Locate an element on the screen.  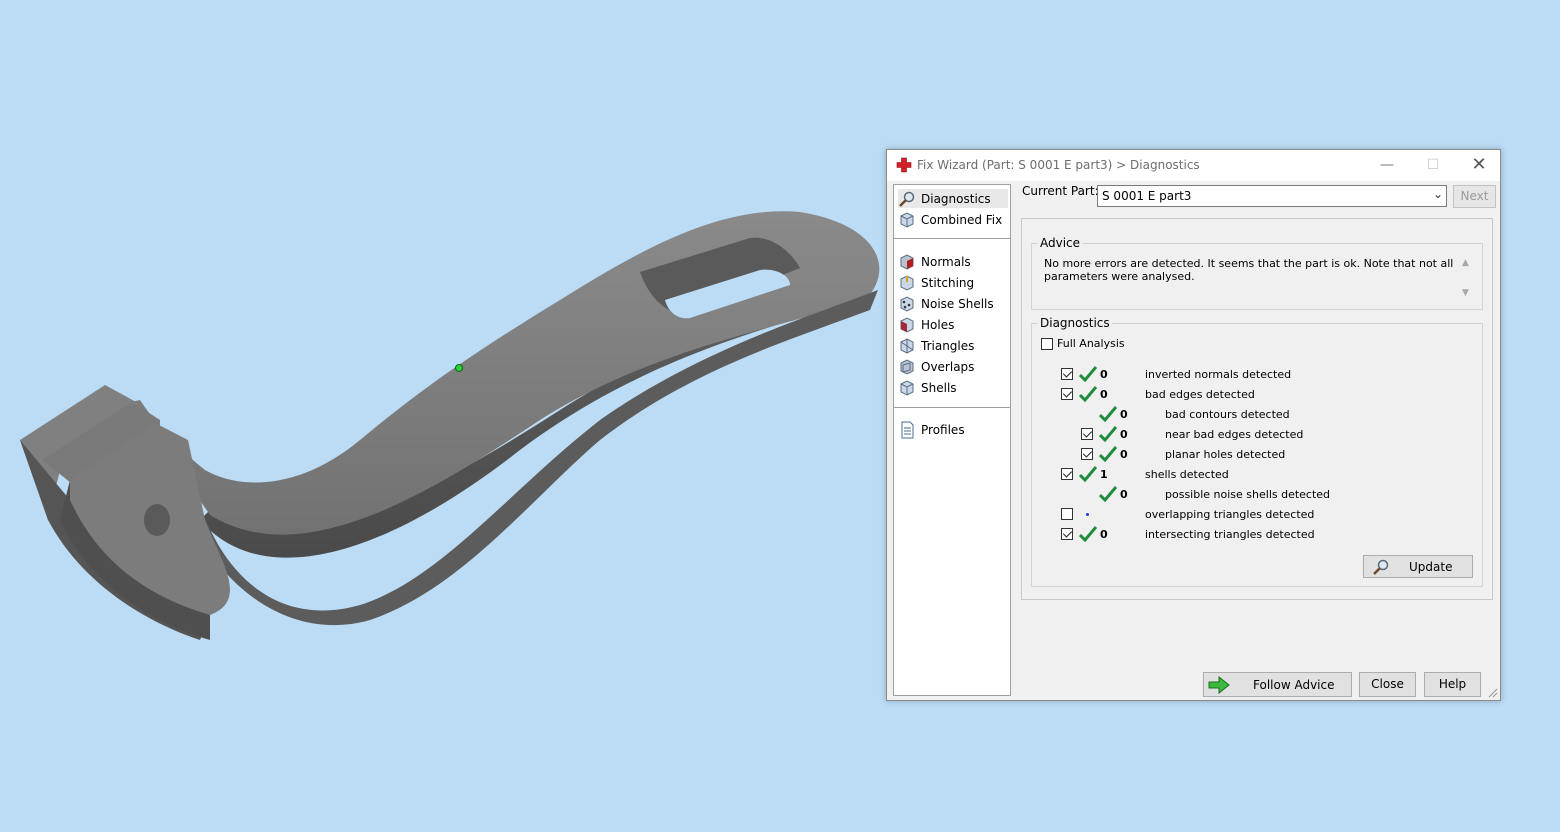
chevron-down-icon: ⌄ is located at coordinates (1437, 194).